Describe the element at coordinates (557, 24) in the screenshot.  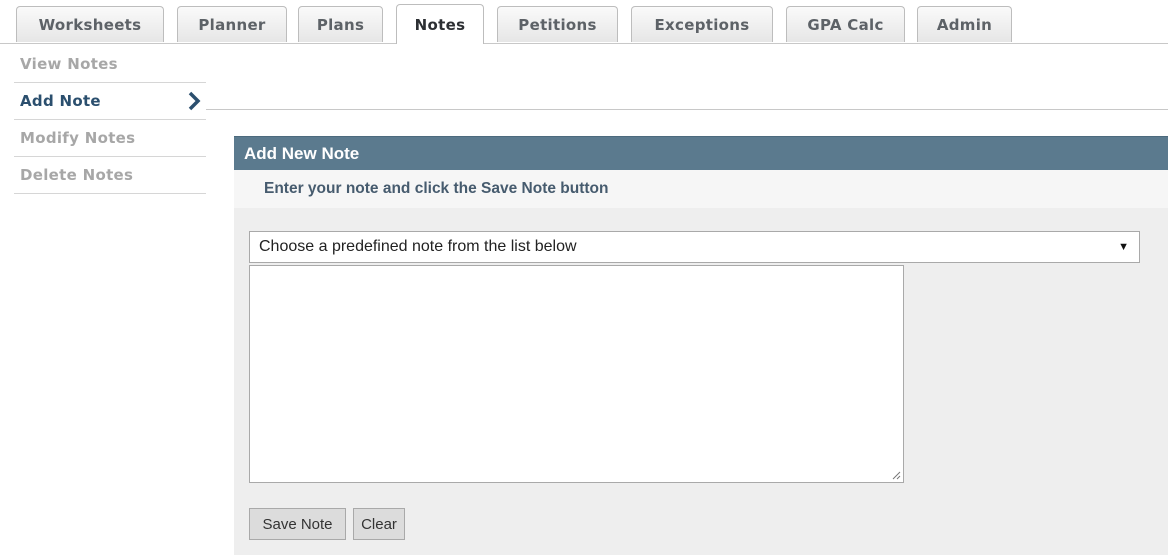
I see `tab-petitions: Petitions` at that location.